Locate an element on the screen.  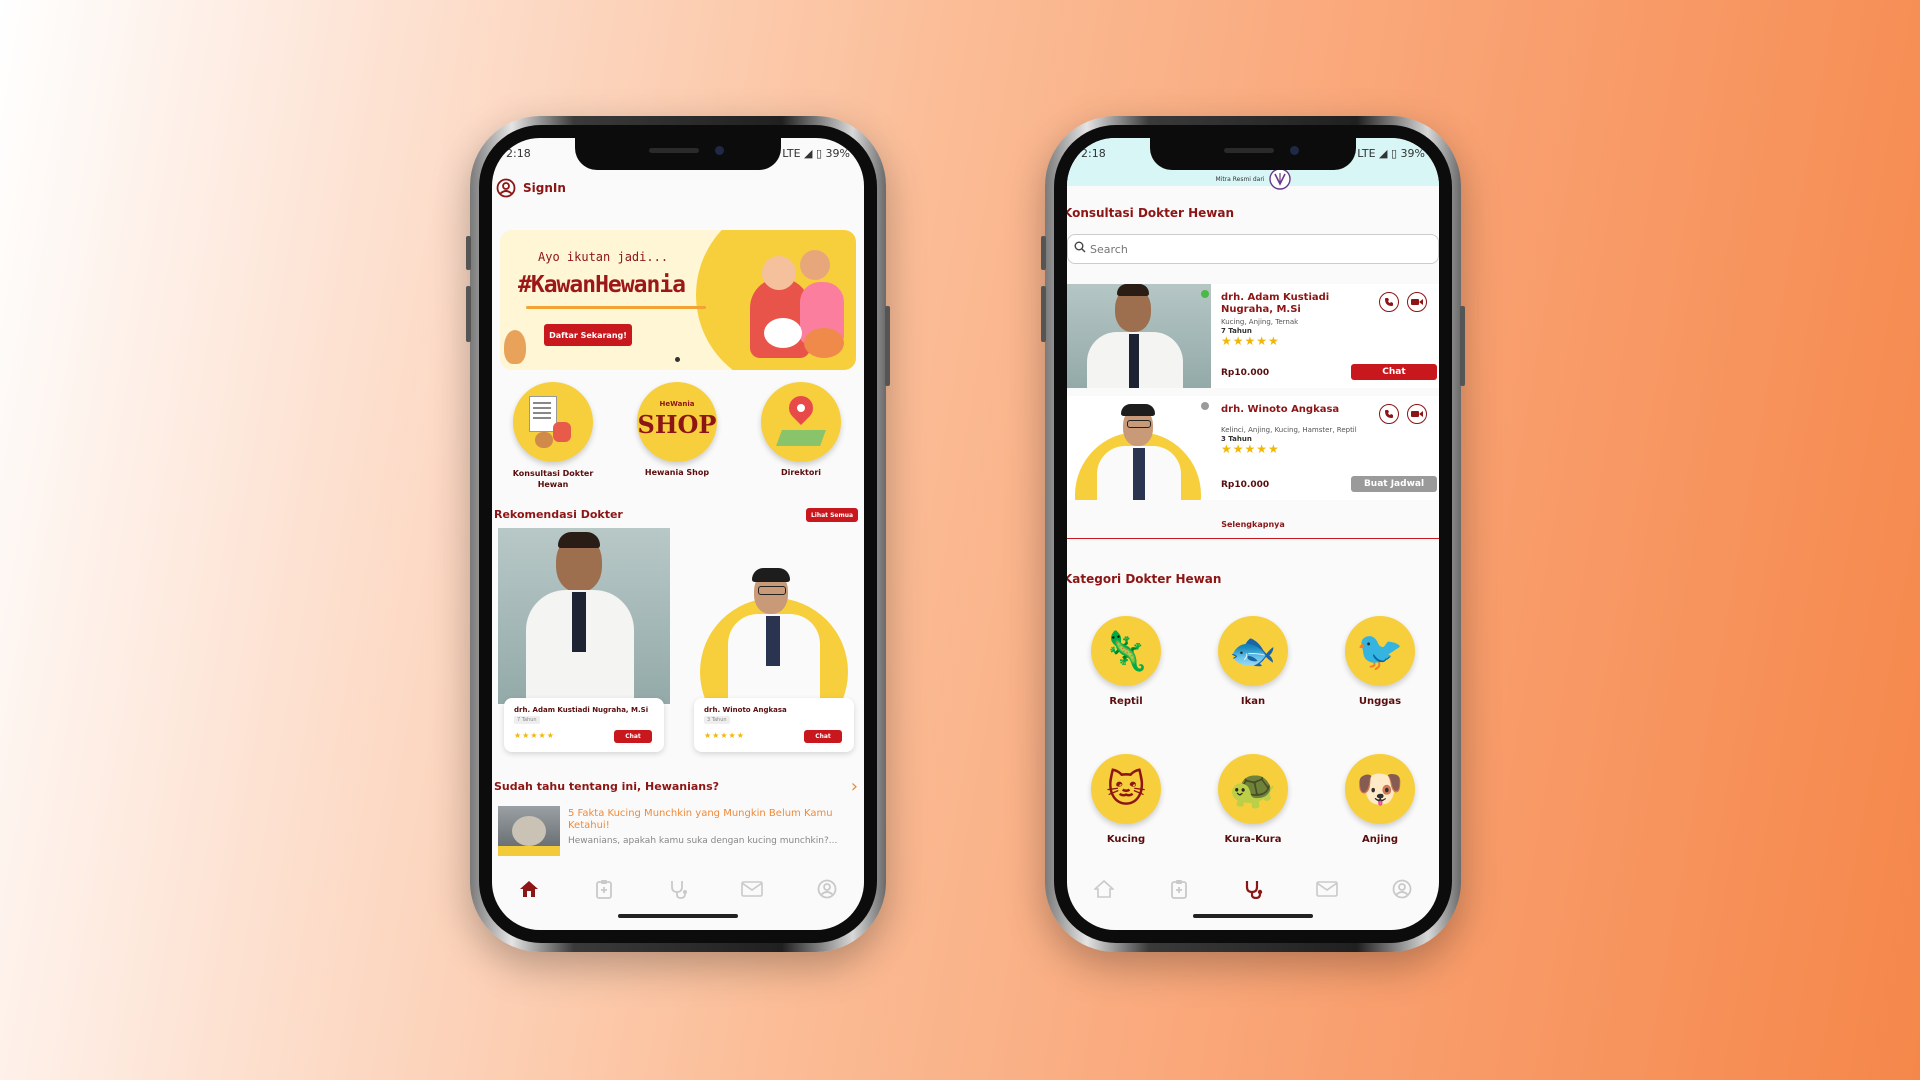
home-indicator is located at coordinates (1253, 916).